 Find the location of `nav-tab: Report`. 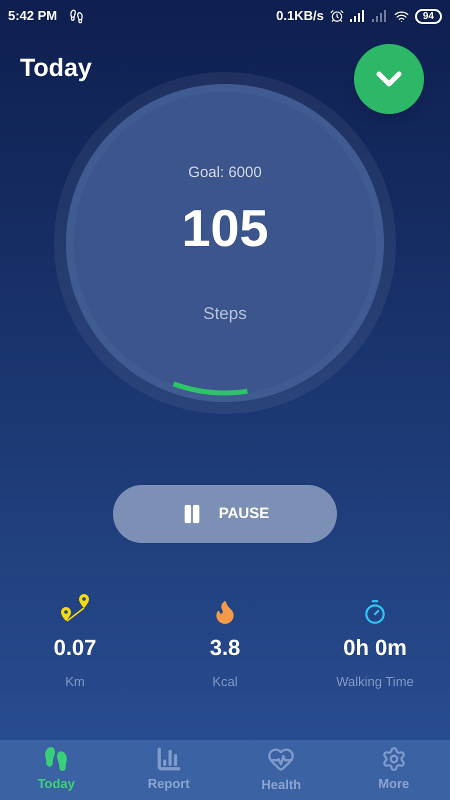

nav-tab: Report is located at coordinates (168, 770).